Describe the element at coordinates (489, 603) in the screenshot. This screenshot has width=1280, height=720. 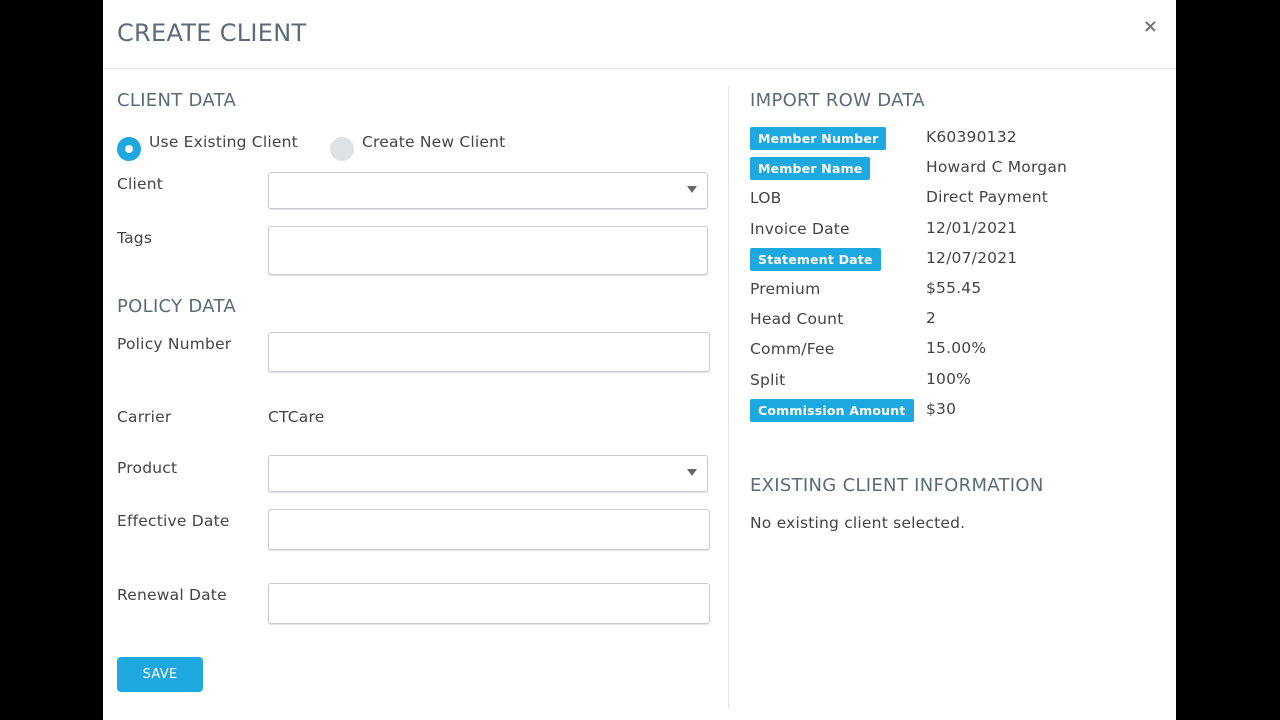
I see `renewal-date-input` at that location.